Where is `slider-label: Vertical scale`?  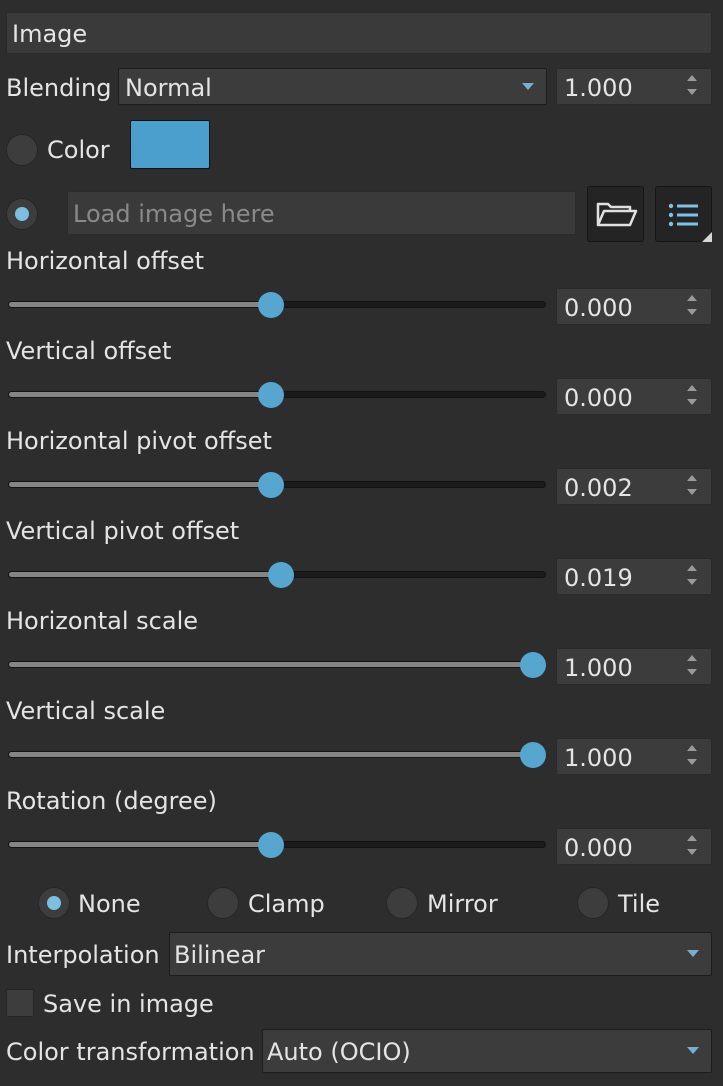 slider-label: Vertical scale is located at coordinates (86, 711).